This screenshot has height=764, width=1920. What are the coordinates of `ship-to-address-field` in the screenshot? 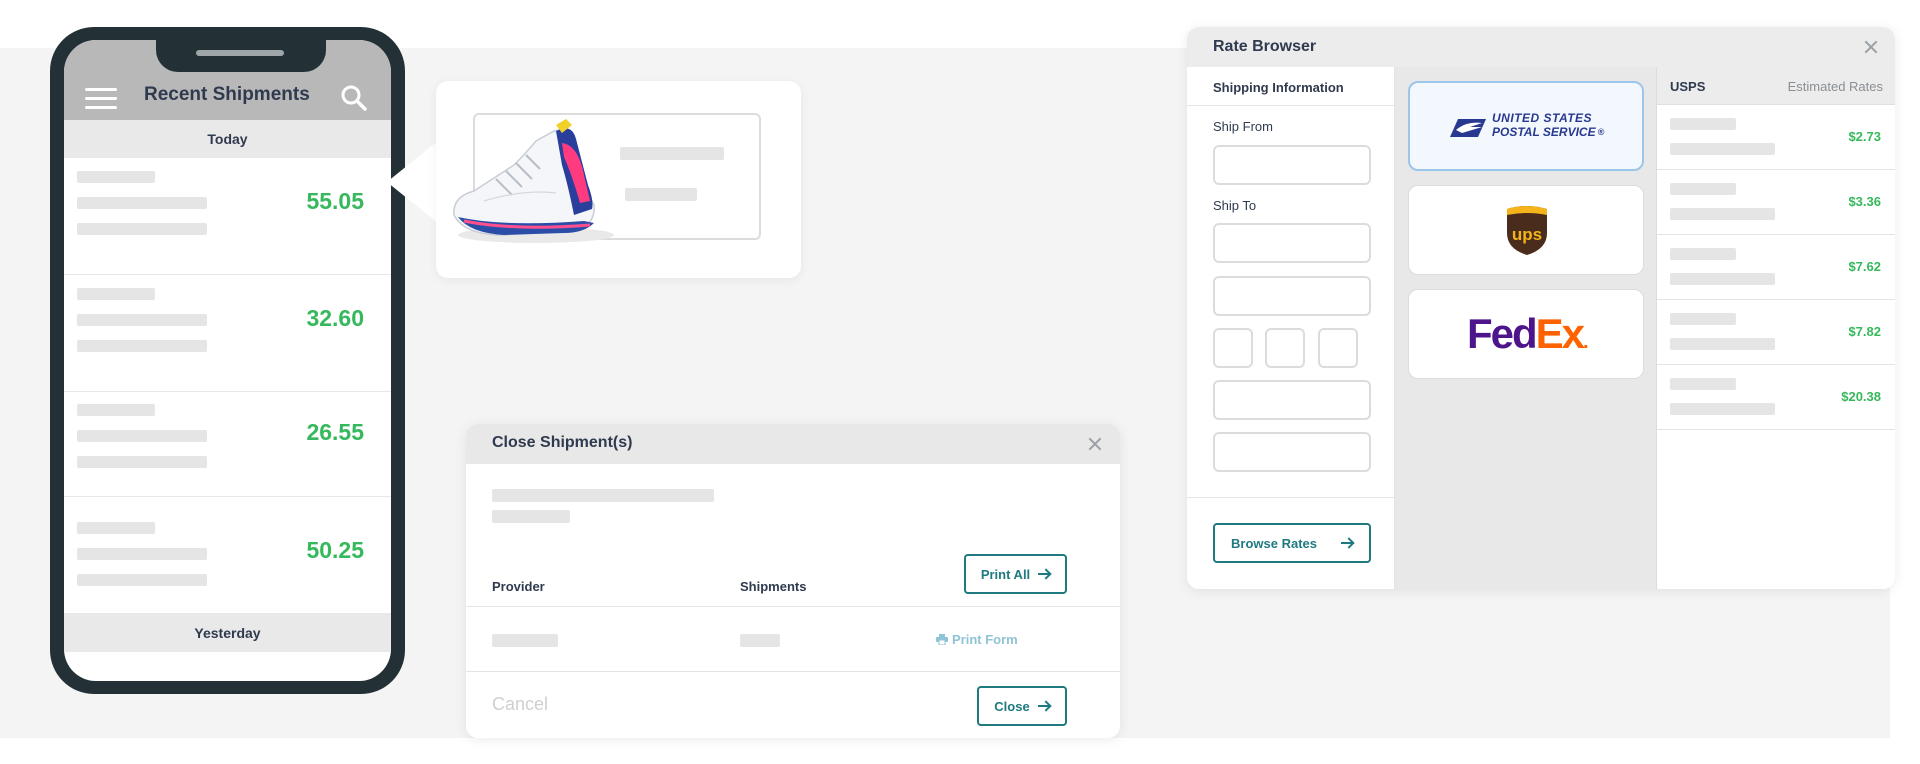 It's located at (1292, 296).